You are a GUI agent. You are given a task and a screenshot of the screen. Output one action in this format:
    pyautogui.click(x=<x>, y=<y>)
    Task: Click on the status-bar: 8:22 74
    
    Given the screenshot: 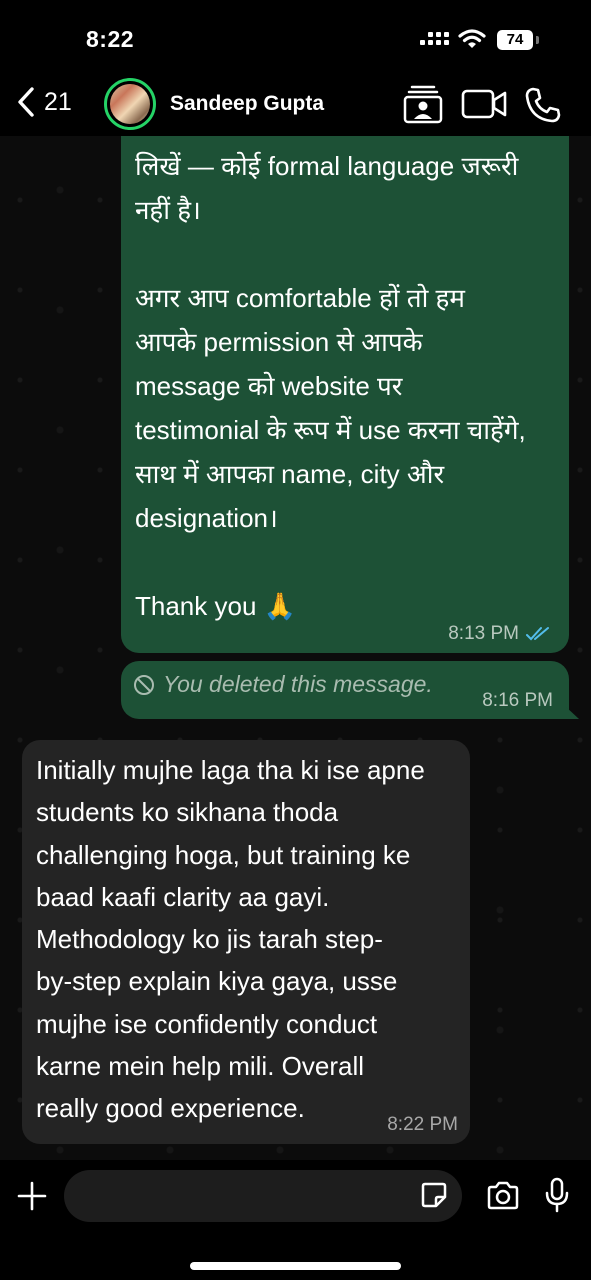 What is the action you would take?
    pyautogui.click(x=295, y=35)
    